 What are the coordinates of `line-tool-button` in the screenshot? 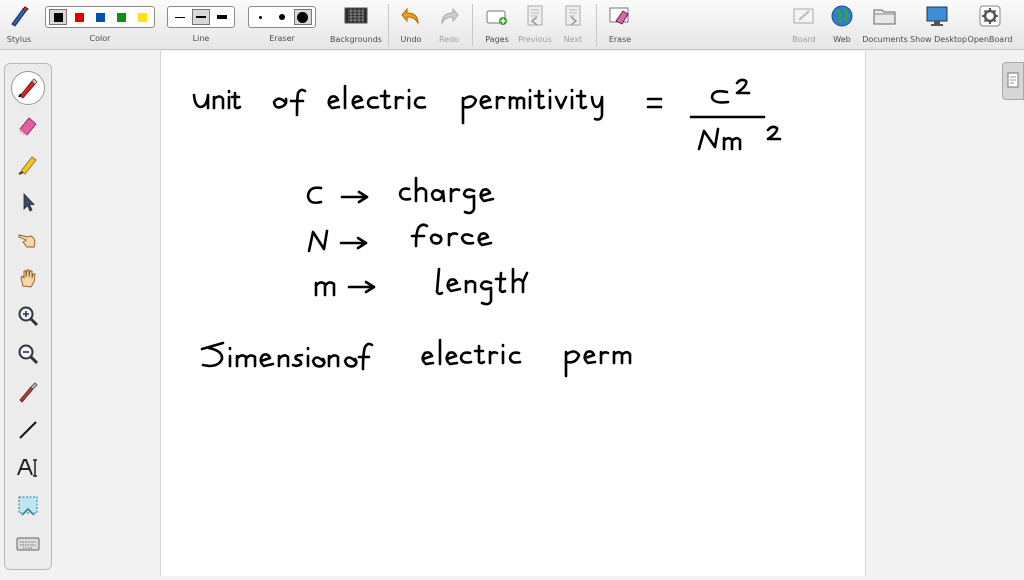 It's located at (28, 430).